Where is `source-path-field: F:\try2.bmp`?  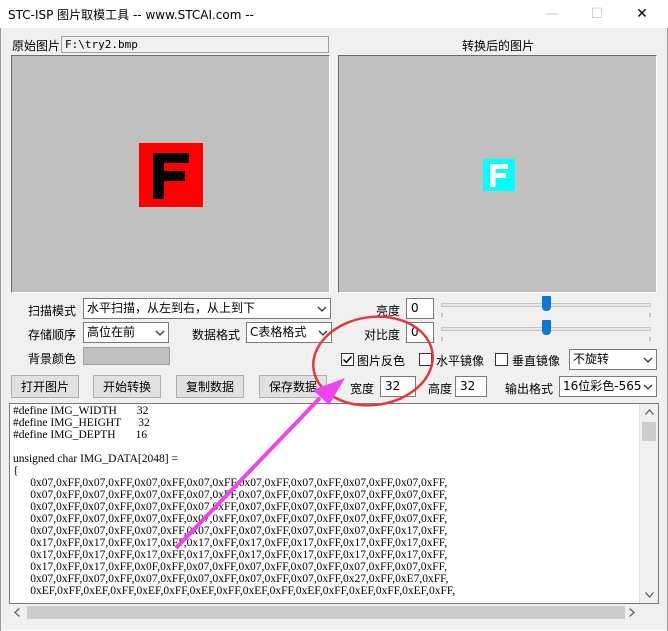 source-path-field: F:\try2.bmp is located at coordinates (195, 44).